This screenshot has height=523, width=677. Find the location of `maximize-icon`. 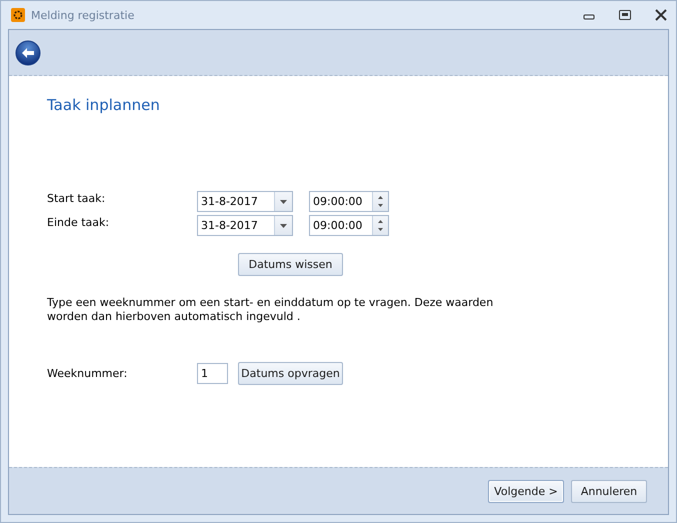

maximize-icon is located at coordinates (625, 15).